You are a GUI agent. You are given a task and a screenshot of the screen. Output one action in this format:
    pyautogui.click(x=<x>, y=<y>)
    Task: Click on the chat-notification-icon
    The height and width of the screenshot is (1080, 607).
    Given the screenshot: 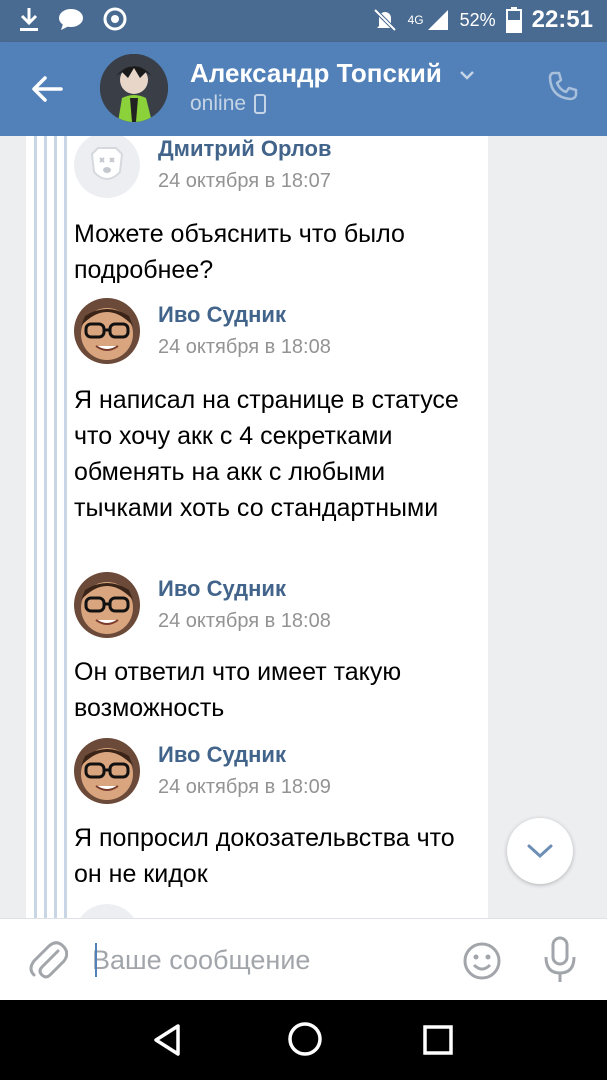 What is the action you would take?
    pyautogui.click(x=71, y=19)
    